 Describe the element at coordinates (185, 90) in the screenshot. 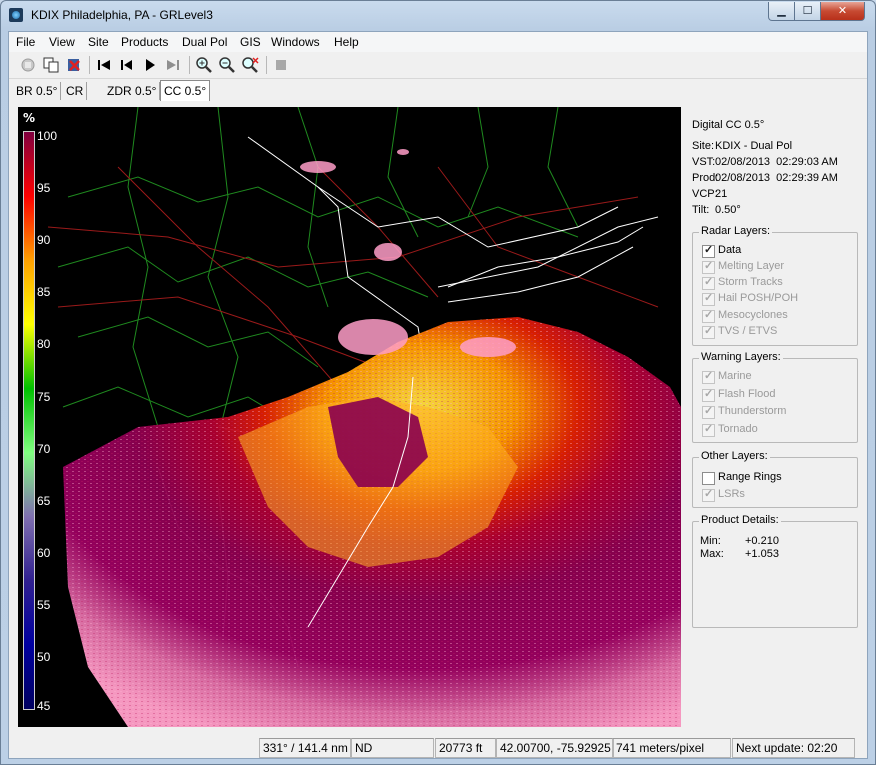

I see `tab-cc: CC 0.5°` at that location.